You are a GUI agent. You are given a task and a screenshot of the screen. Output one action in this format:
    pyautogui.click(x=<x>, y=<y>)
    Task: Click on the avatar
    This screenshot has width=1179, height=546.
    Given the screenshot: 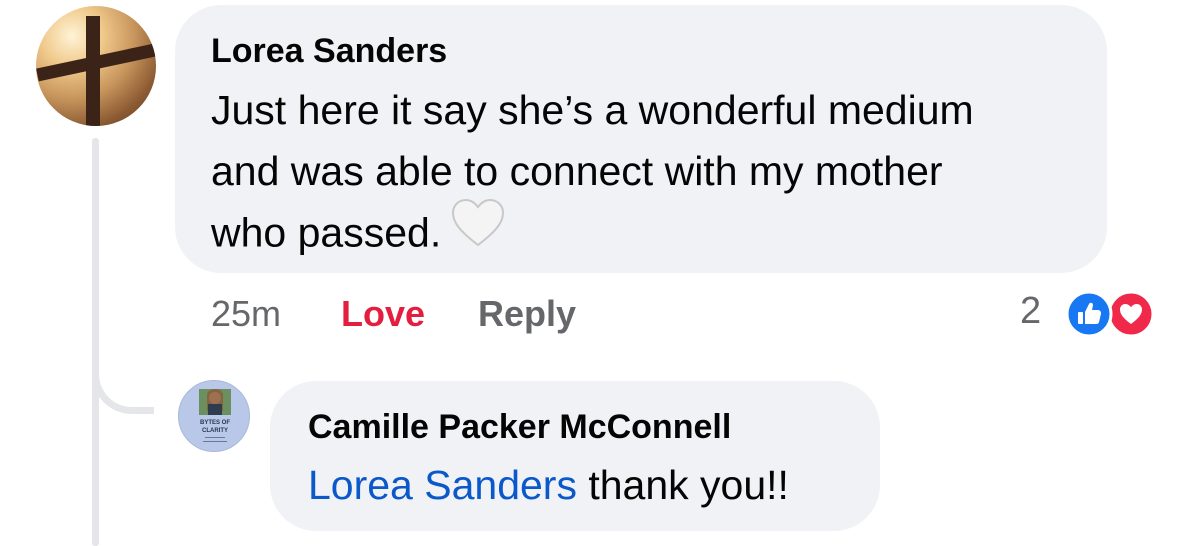 What is the action you would take?
    pyautogui.click(x=96, y=66)
    